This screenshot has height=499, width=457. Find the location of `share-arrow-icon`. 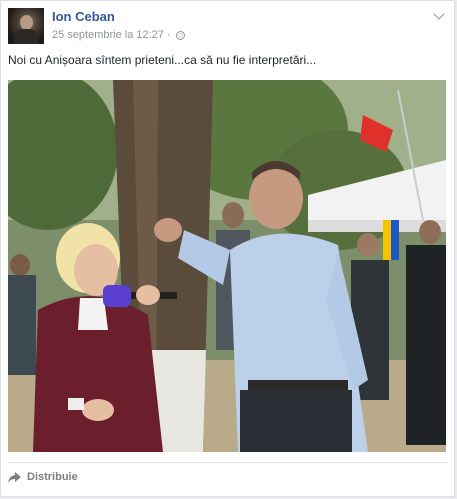

share-arrow-icon is located at coordinates (14, 477).